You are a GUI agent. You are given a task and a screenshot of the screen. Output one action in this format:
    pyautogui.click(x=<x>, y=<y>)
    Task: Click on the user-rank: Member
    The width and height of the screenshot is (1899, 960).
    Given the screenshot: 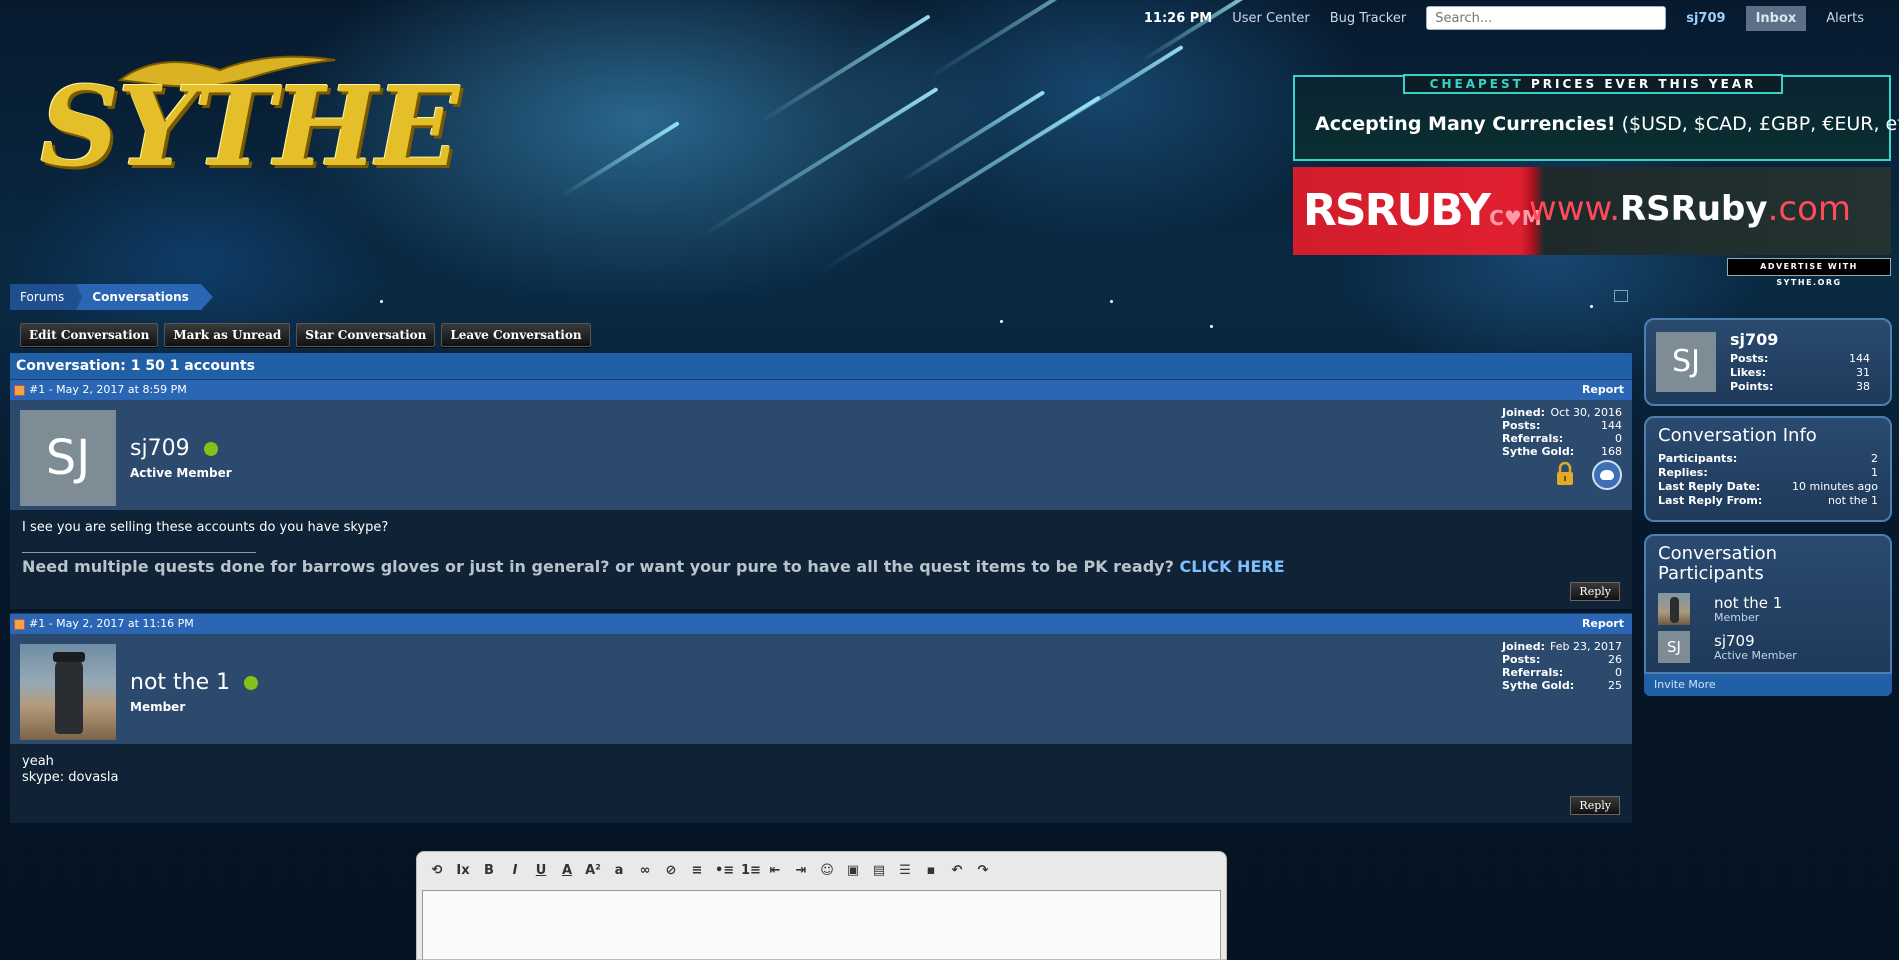 What is the action you would take?
    pyautogui.click(x=158, y=707)
    